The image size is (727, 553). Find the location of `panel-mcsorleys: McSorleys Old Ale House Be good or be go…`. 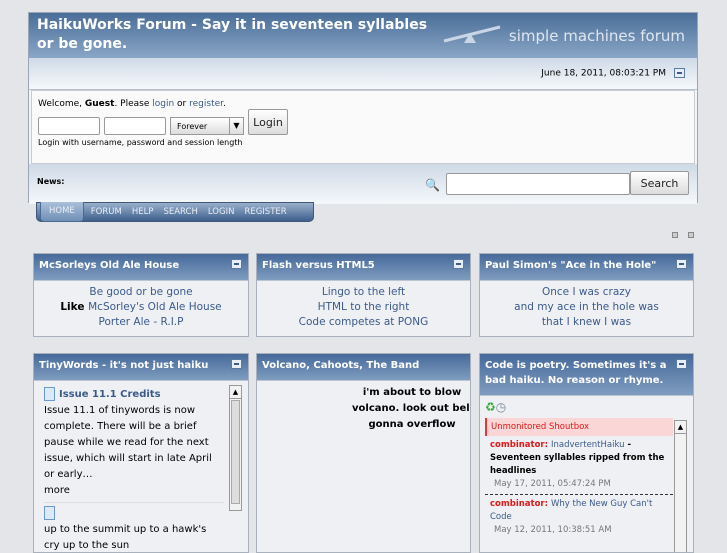

panel-mcsorleys: McSorleys Old Ale House Be good or be go… is located at coordinates (141, 295).